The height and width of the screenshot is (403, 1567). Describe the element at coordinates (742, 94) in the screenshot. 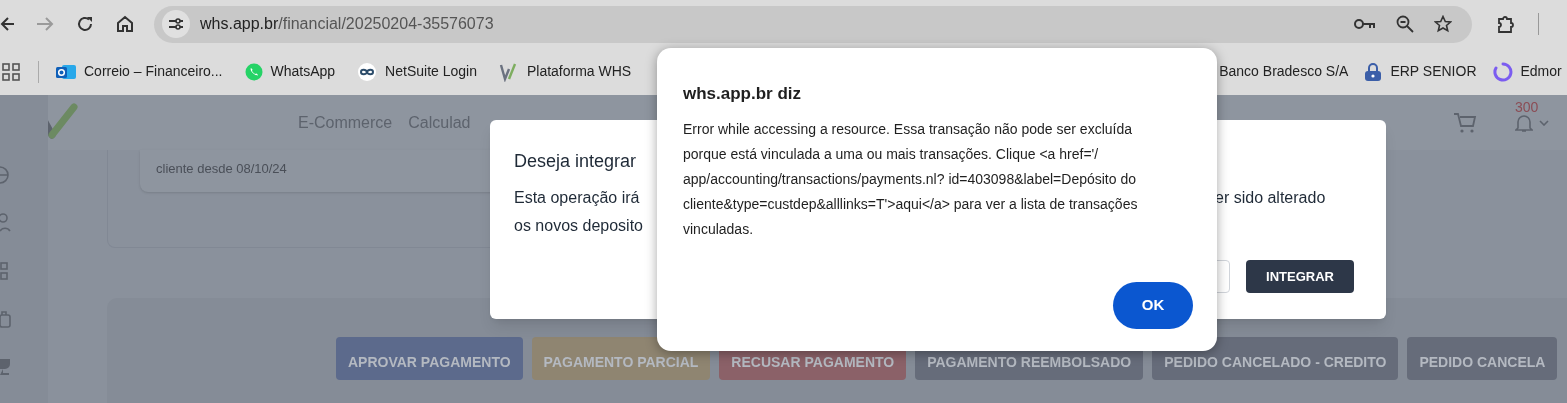

I see `alert-title: whs.app.br diz` at that location.